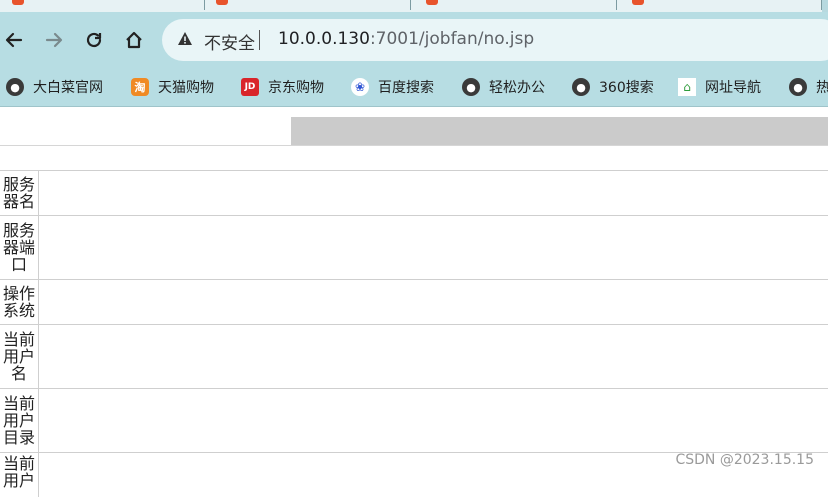 This screenshot has height=497, width=828. I want to click on home-button, so click(134, 40).